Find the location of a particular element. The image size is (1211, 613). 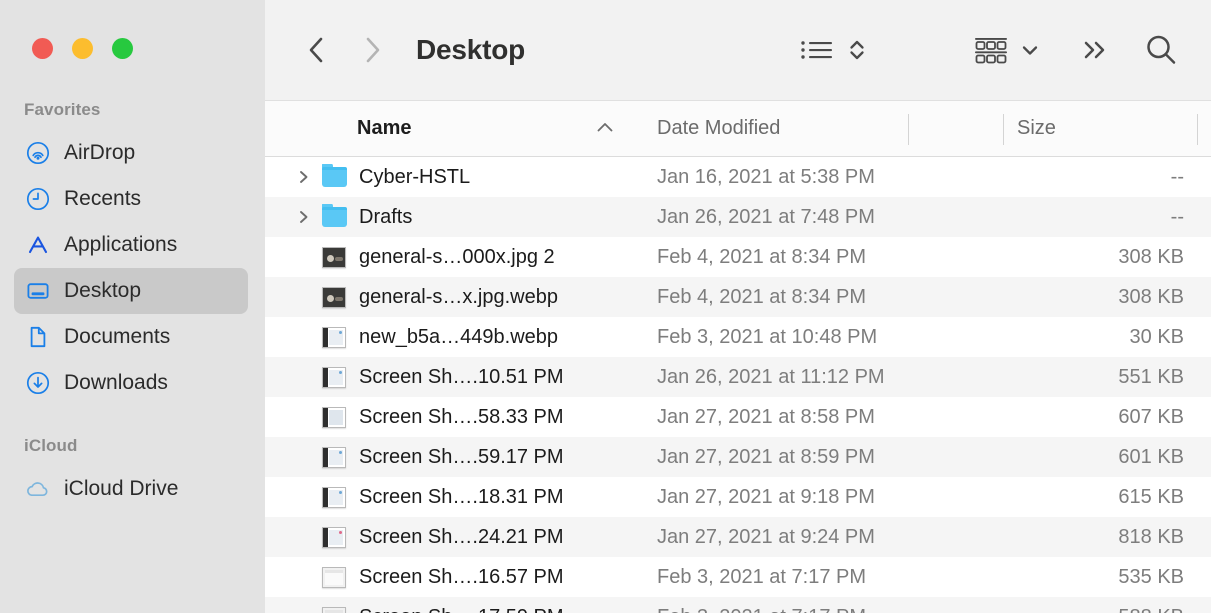

clock-icon is located at coordinates (38, 199).